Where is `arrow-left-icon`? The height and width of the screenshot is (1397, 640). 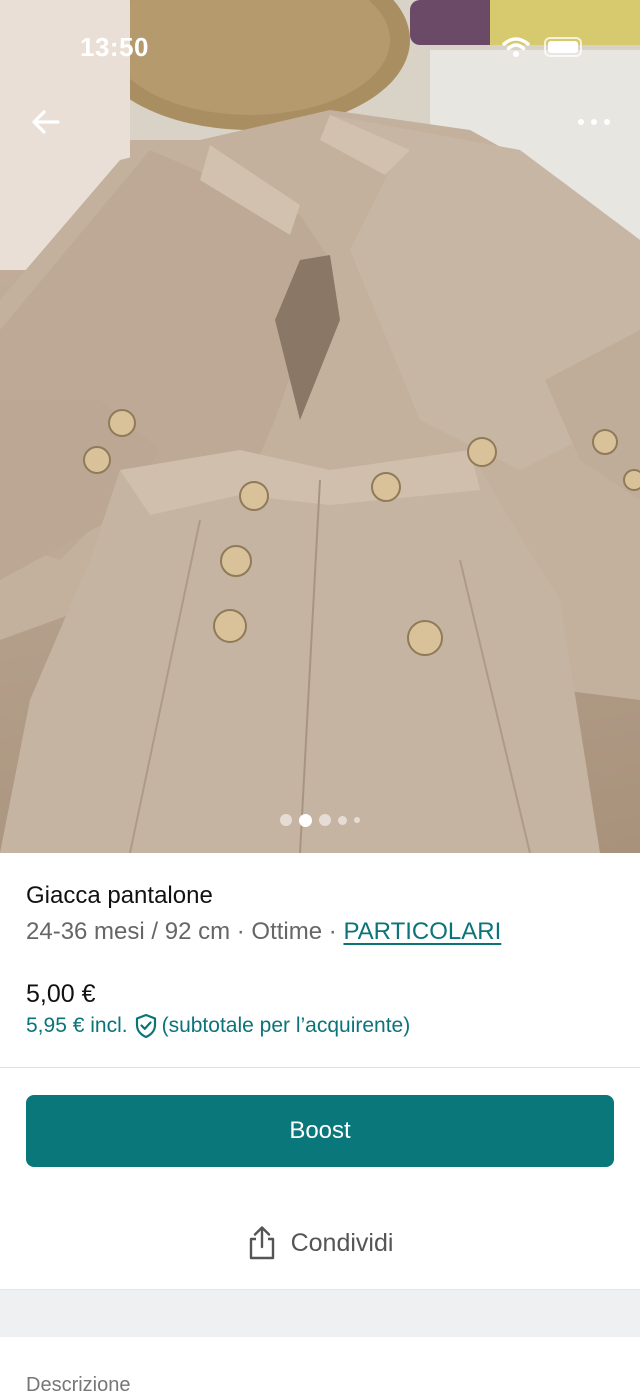 arrow-left-icon is located at coordinates (46, 122).